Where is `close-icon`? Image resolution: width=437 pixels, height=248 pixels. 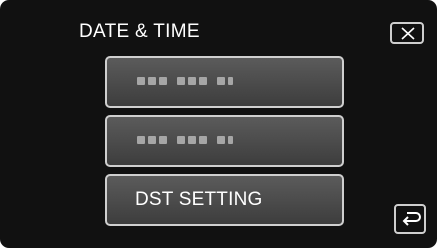 close-icon is located at coordinates (408, 33).